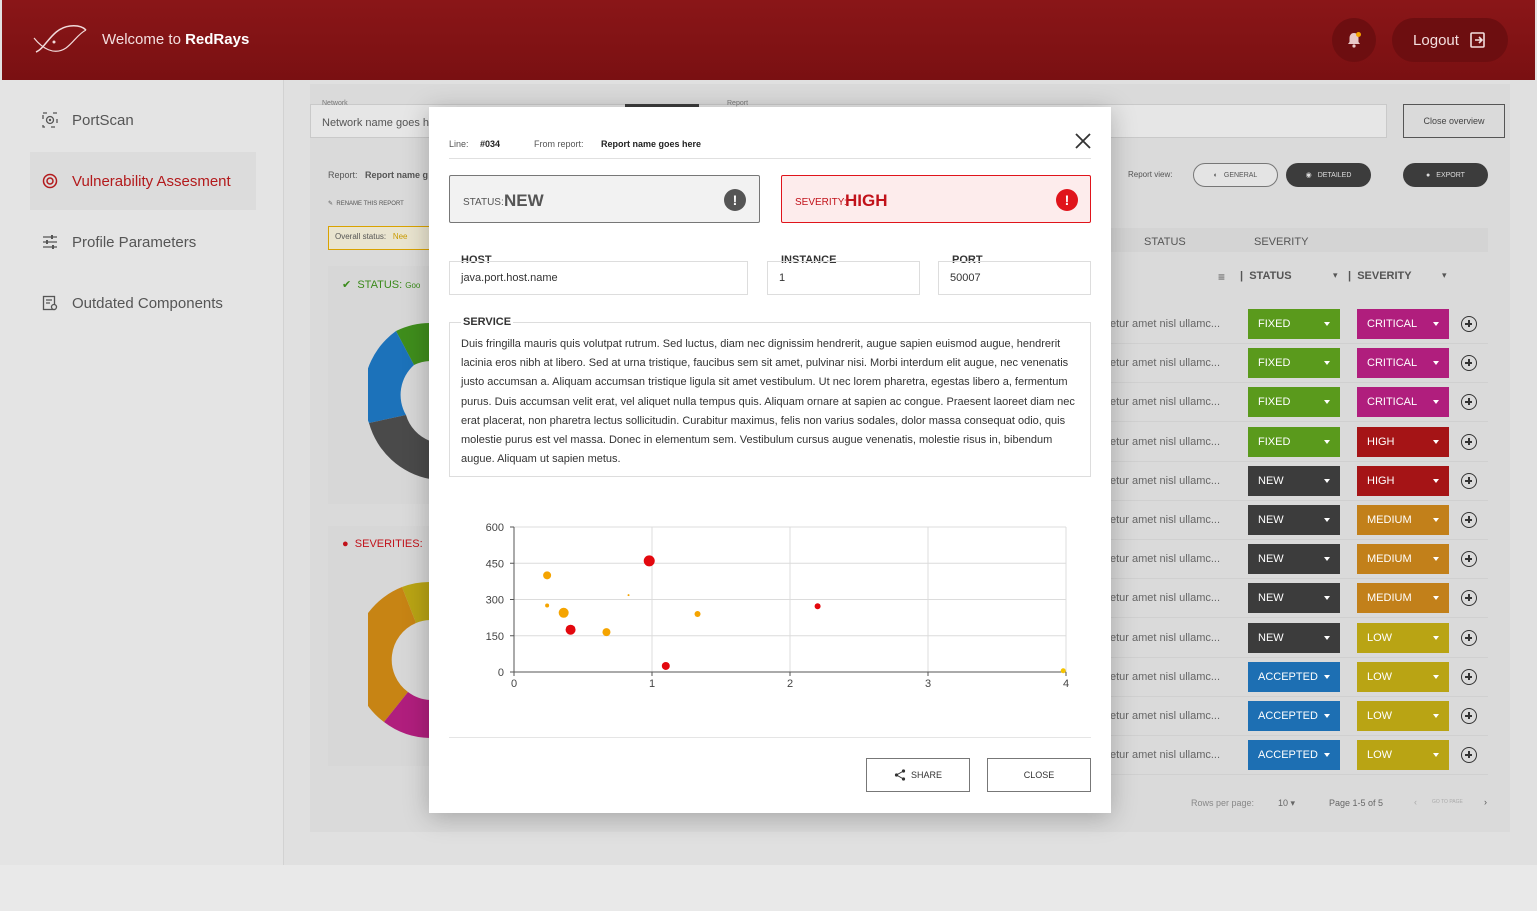 The width and height of the screenshot is (1537, 911). I want to click on severity-indicator: SEVERITY: HIGH !, so click(936, 199).